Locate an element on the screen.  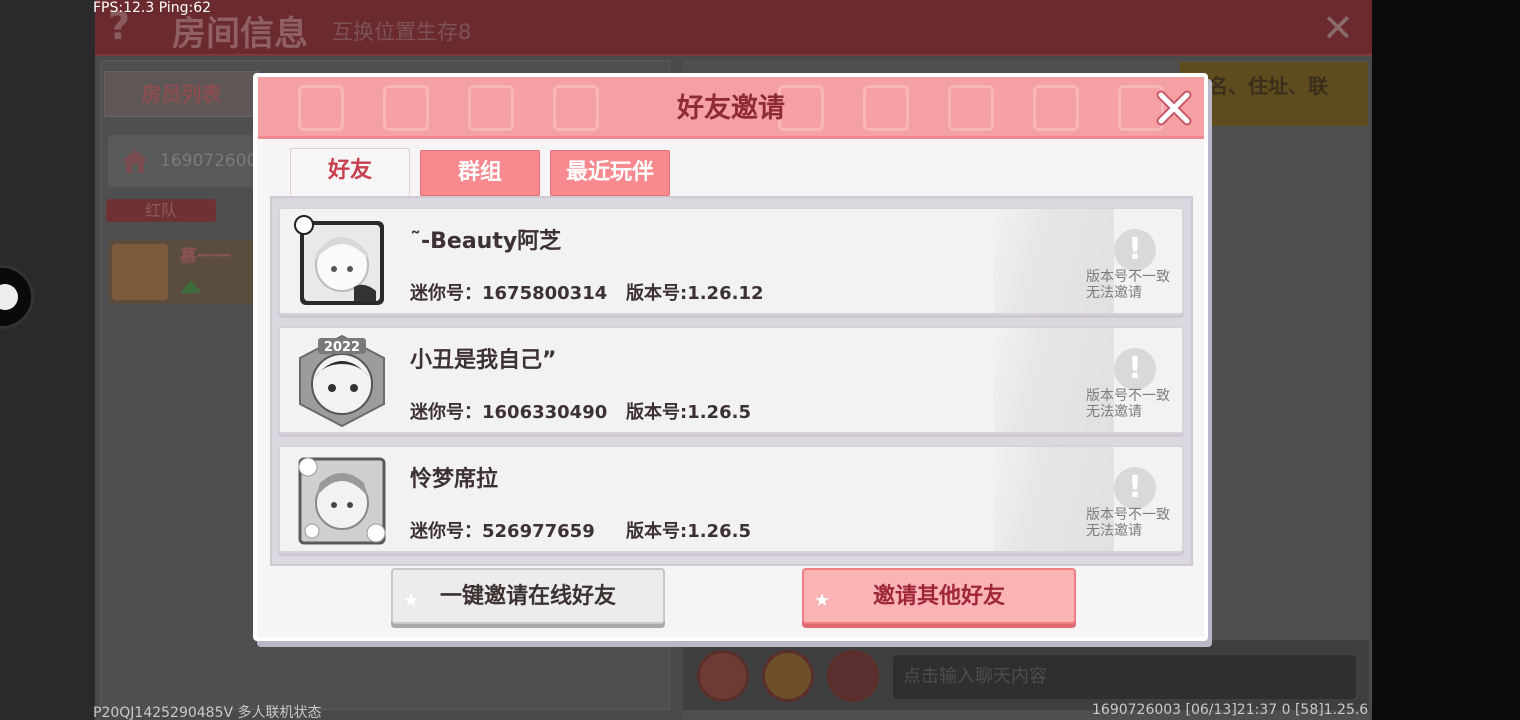
friend-version: 版本号:1.26.12 is located at coordinates (695, 293).